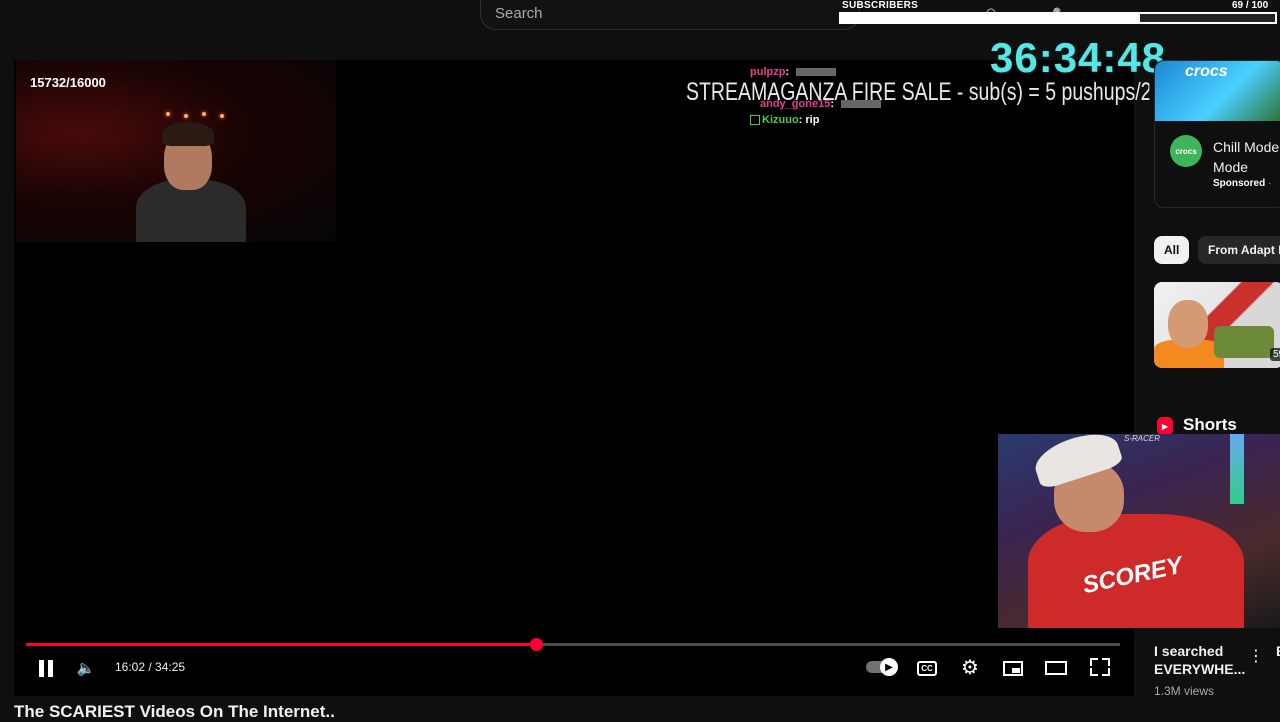  I want to click on fullscreen-icon, so click(1100, 667).